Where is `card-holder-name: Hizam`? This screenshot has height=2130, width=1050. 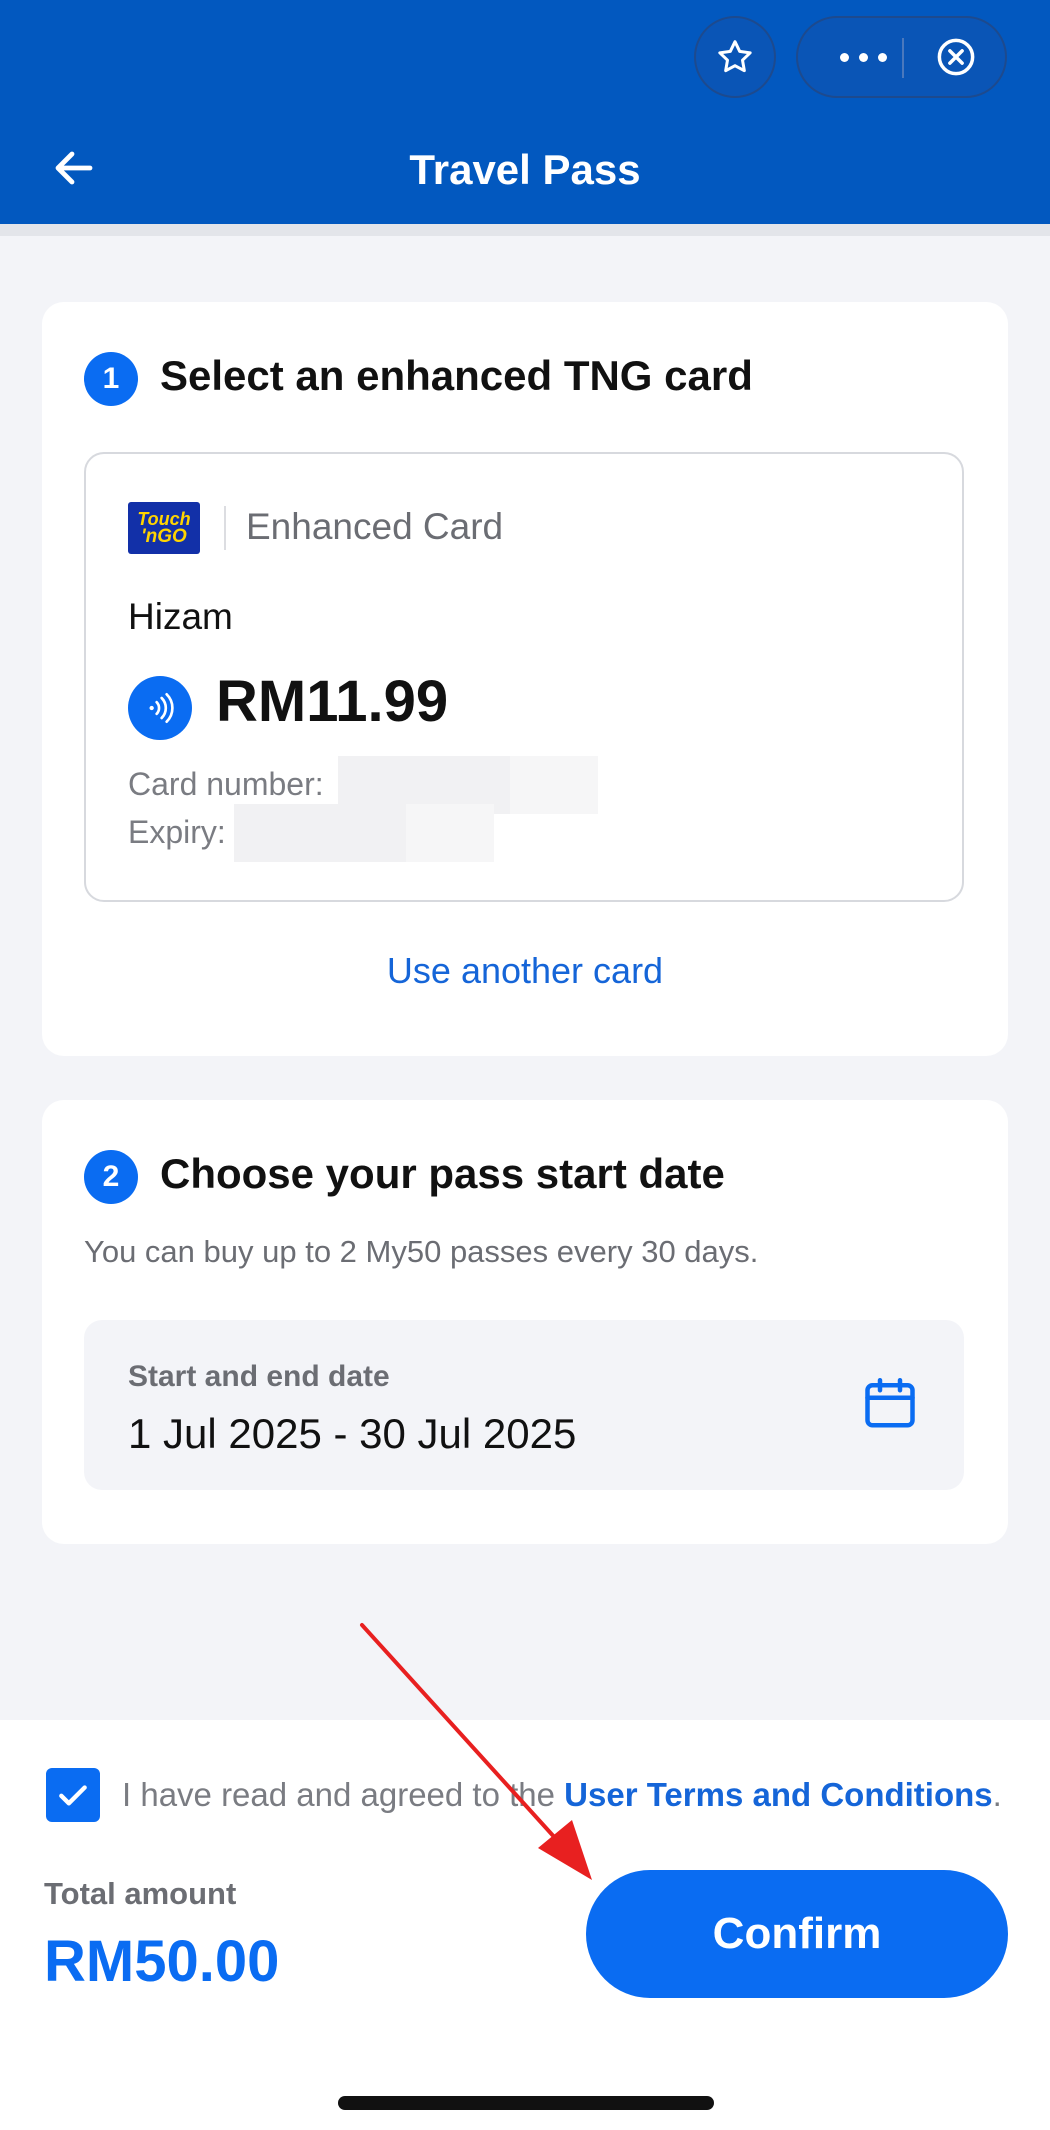 card-holder-name: Hizam is located at coordinates (180, 616).